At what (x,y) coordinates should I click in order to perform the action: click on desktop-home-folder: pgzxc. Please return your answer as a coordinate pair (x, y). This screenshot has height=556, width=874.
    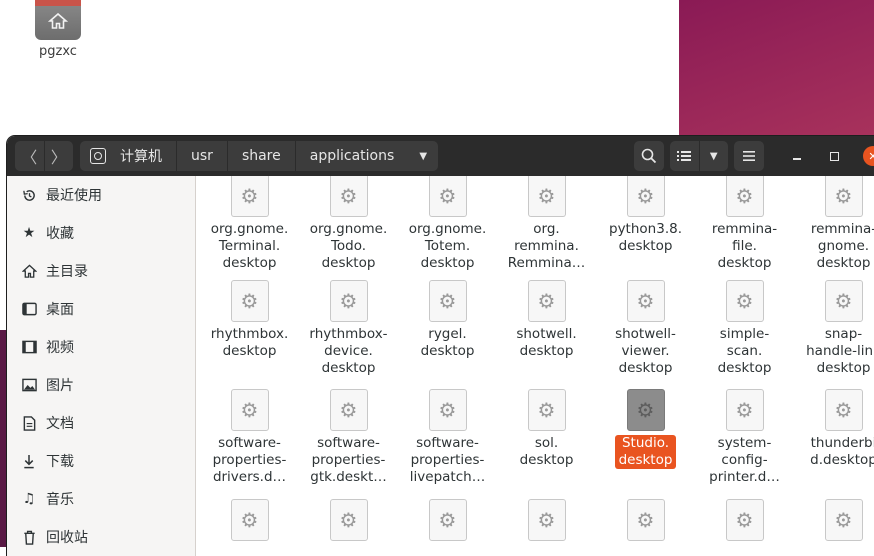
    Looking at the image, I should click on (58, 29).